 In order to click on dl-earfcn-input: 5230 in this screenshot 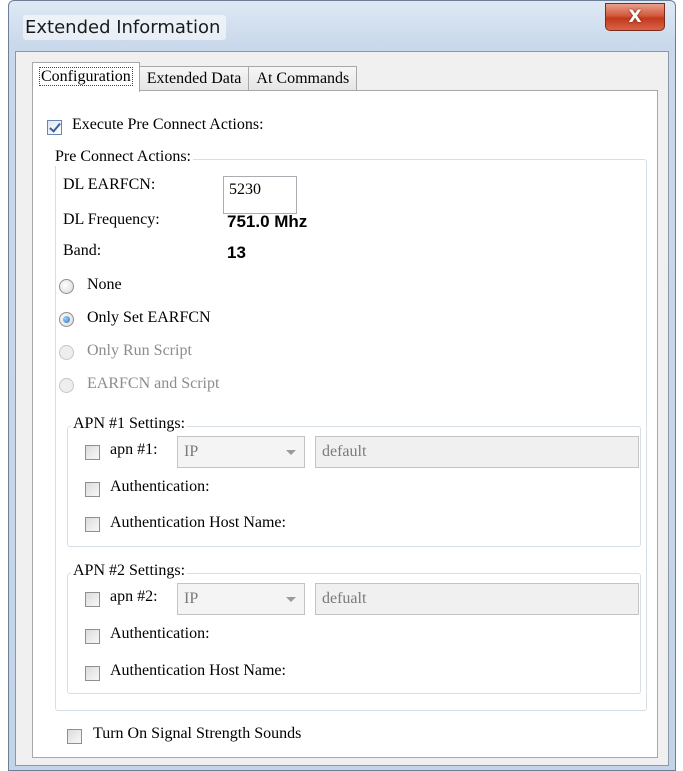, I will do `click(260, 195)`.